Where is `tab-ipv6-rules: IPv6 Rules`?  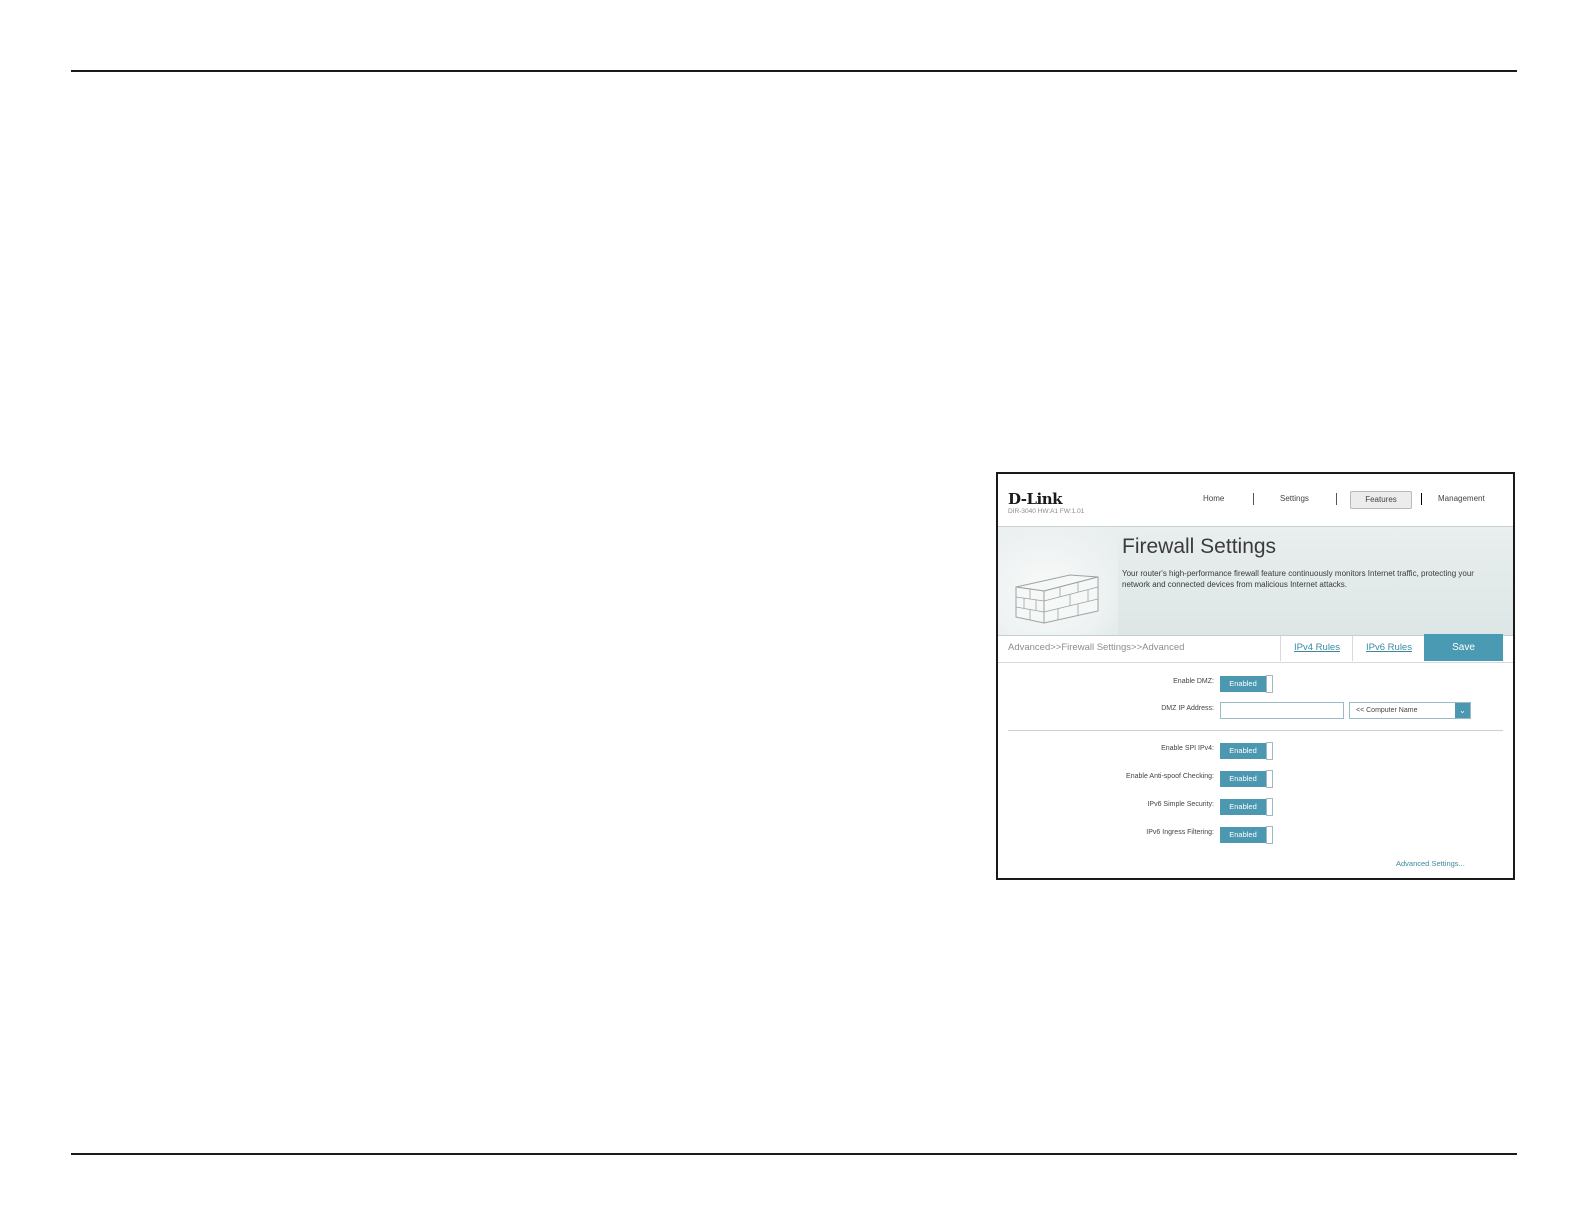
tab-ipv6-rules: IPv6 Rules is located at coordinates (1388, 647).